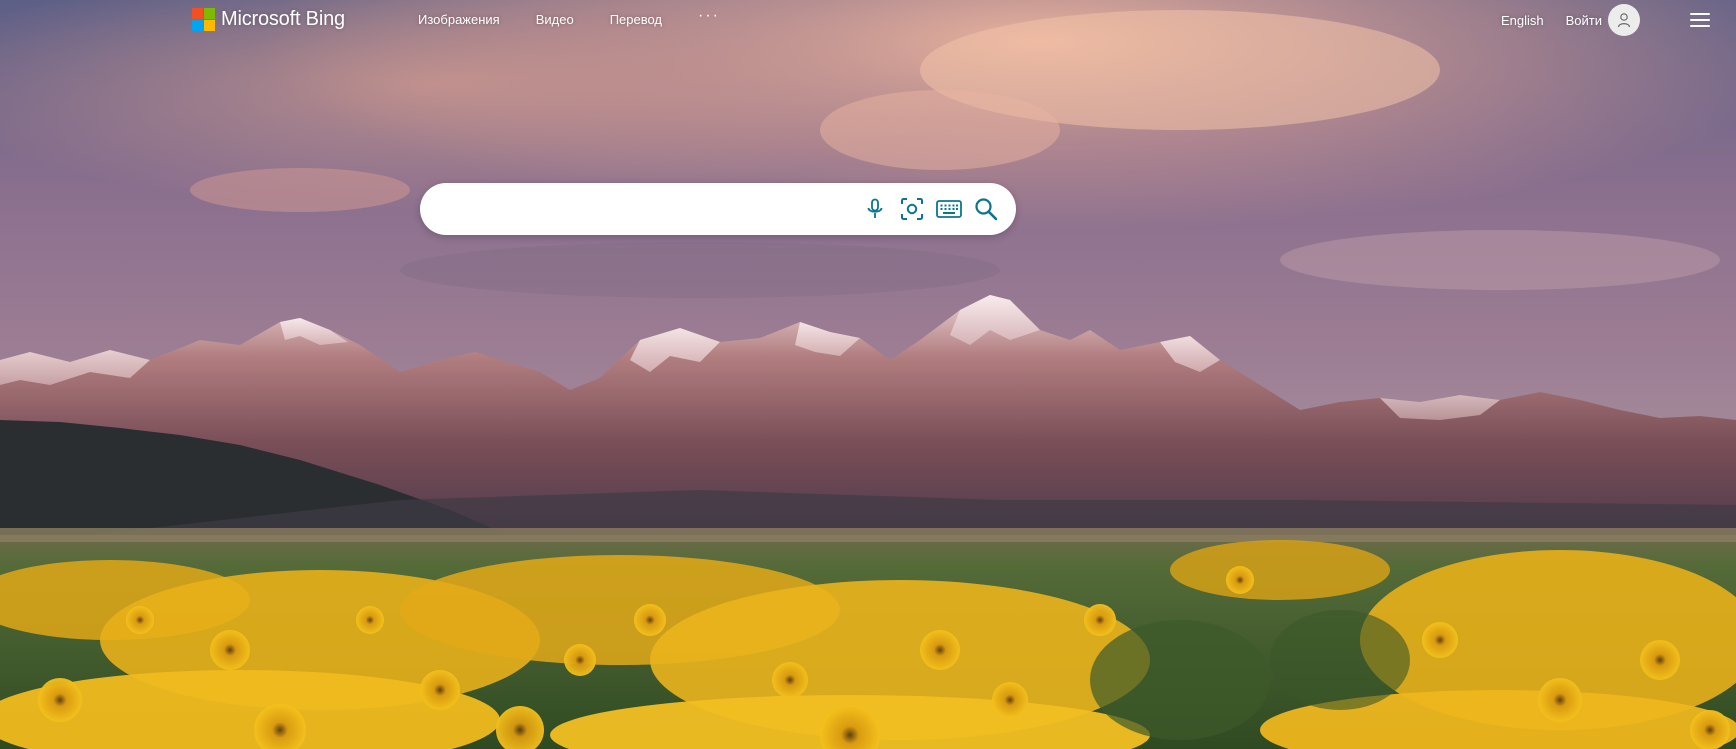  I want to click on language-switch: English, so click(1522, 20).